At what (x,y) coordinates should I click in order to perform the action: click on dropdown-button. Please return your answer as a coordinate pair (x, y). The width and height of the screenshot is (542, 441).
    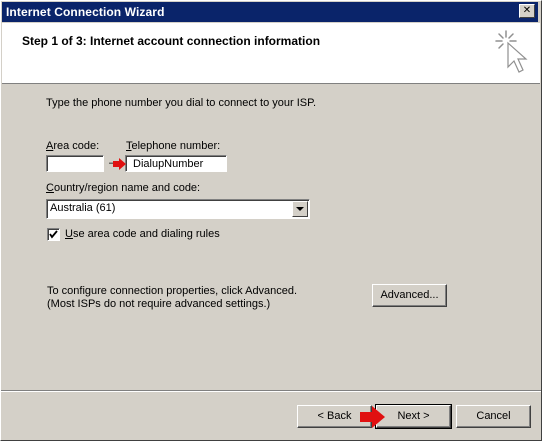
    Looking at the image, I should click on (300, 209).